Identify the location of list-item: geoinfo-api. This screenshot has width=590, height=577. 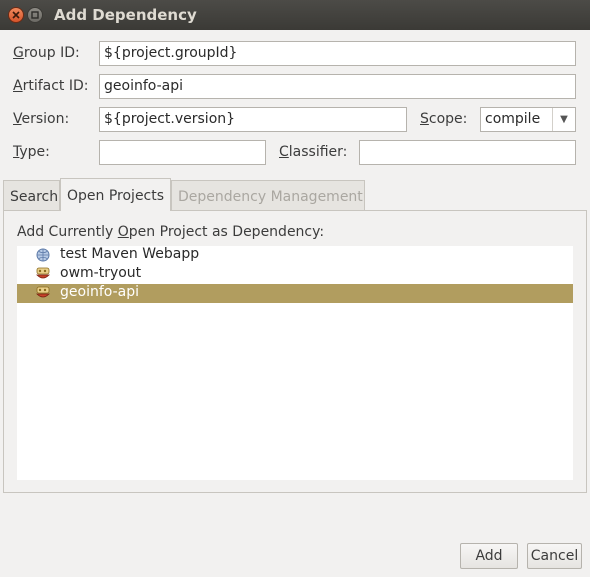
(295, 293).